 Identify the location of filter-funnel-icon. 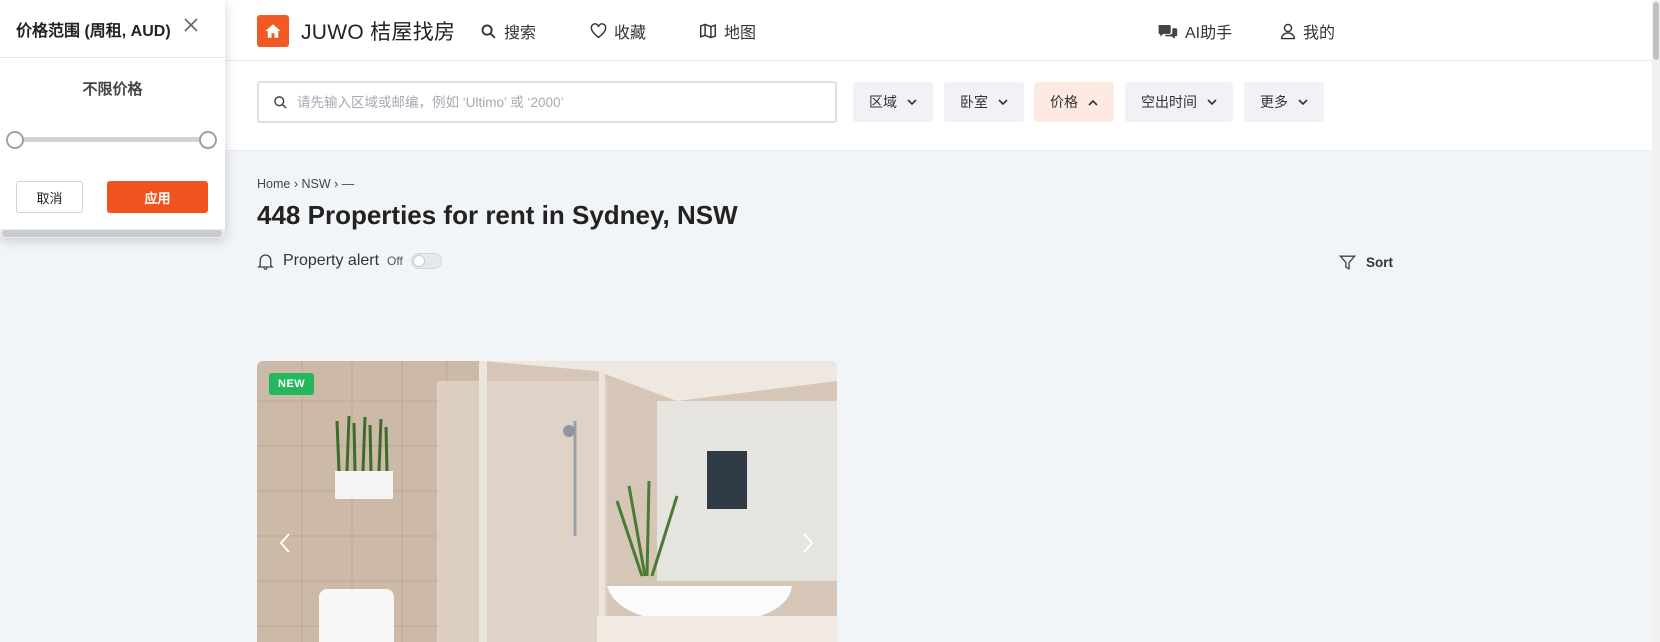
(1347, 262).